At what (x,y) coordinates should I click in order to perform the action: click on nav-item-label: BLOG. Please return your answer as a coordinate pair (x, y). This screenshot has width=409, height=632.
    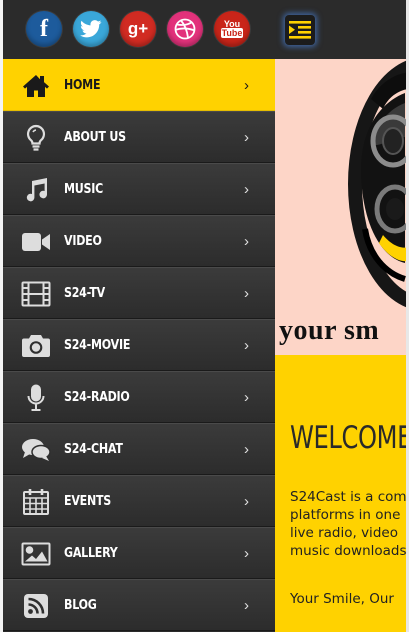
    Looking at the image, I should click on (80, 605).